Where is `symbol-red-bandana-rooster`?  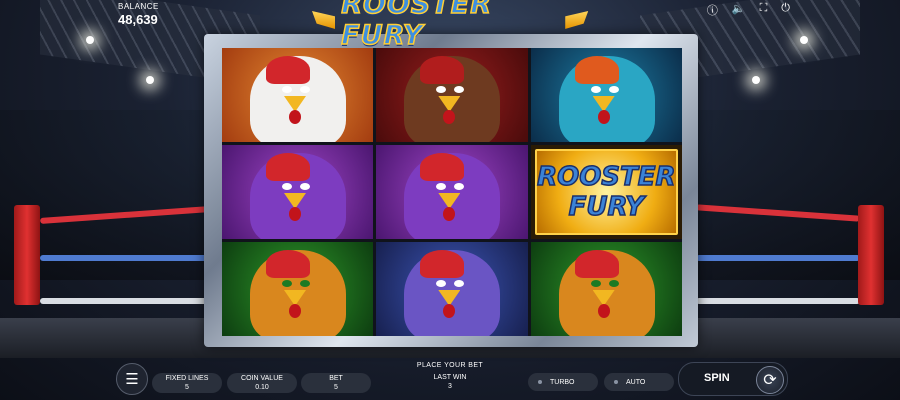 symbol-red-bandana-rooster is located at coordinates (452, 95).